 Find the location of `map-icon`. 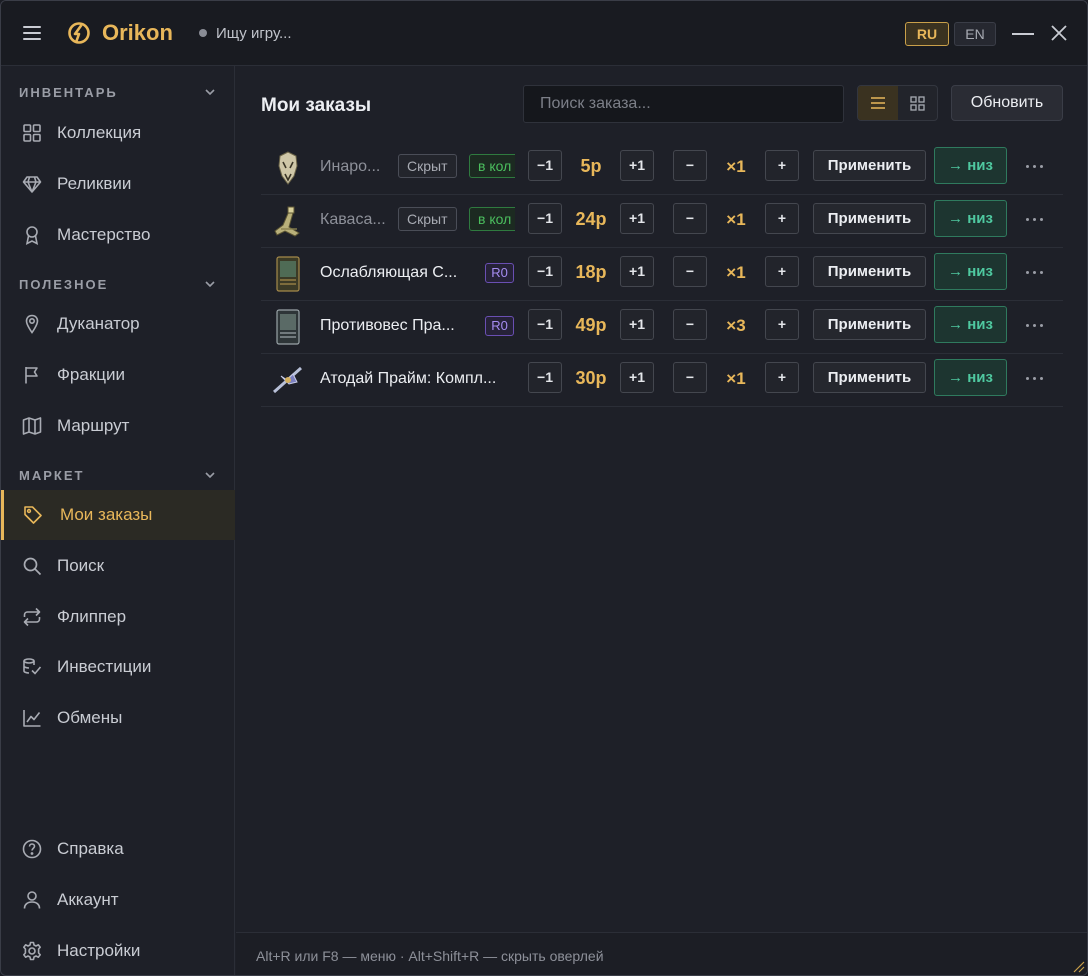

map-icon is located at coordinates (32, 426).